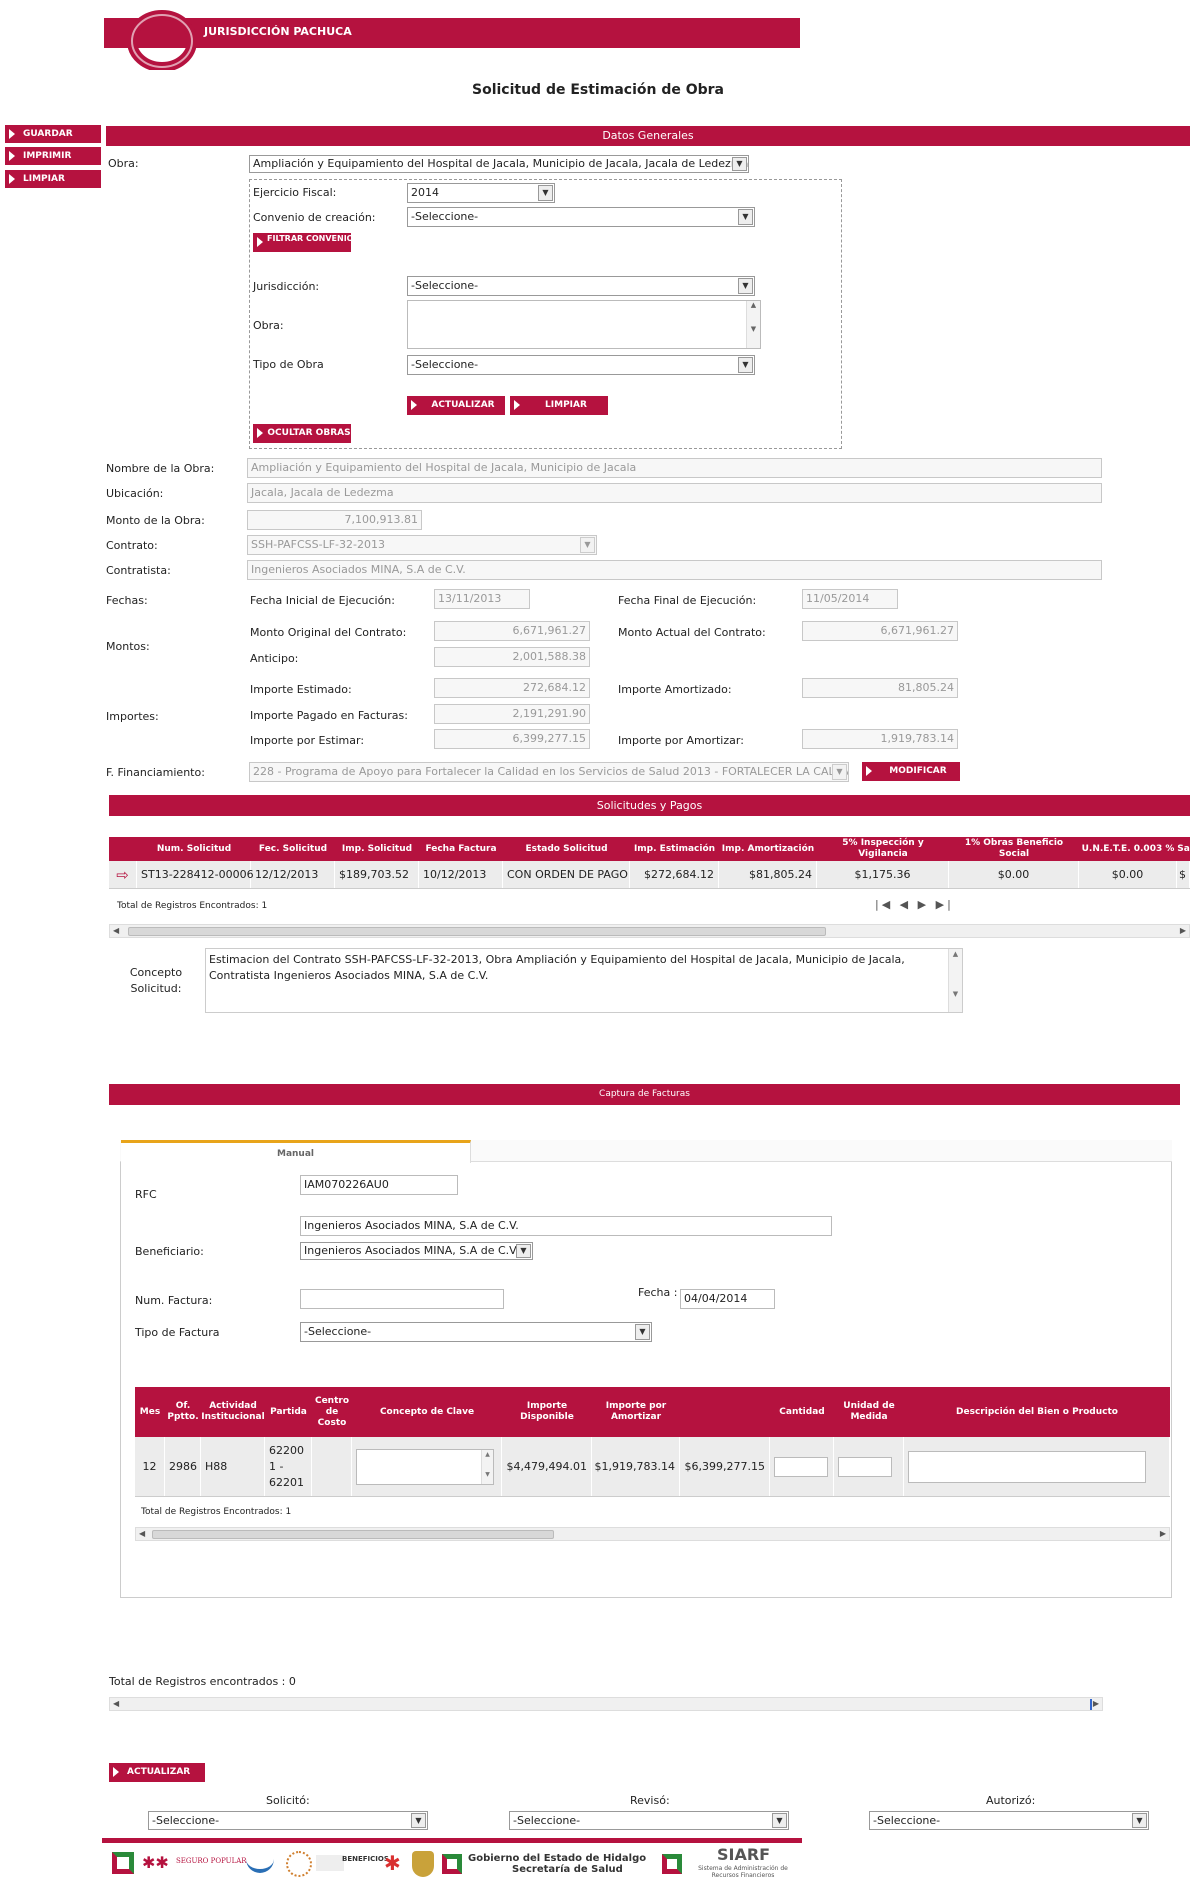 The height and width of the screenshot is (1887, 1196). Describe the element at coordinates (512, 688) in the screenshot. I see `importe-estimado-field: 272,684.12` at that location.